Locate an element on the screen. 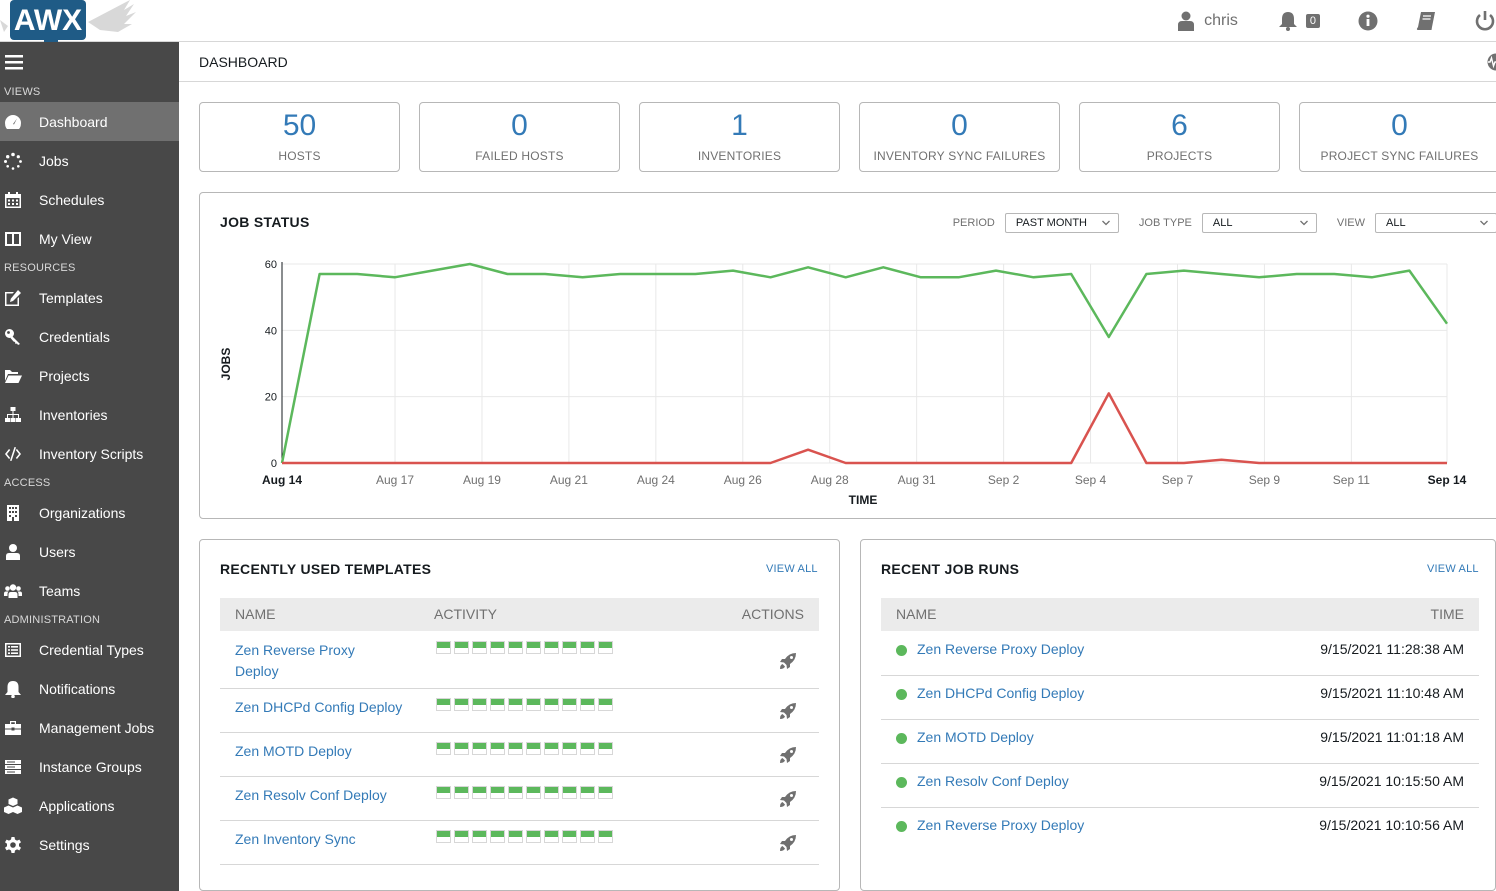 The width and height of the screenshot is (1496, 891). sidebar-item-jobs: Jobs is located at coordinates (89, 160).